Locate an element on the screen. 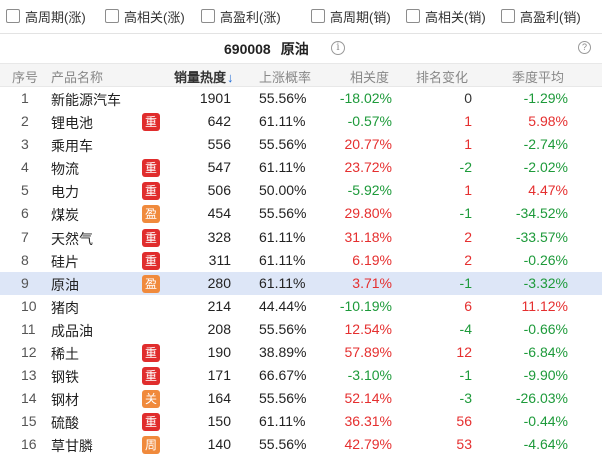 The height and width of the screenshot is (467, 602). table-row: 2 锂电池 642 61.11% -0.57% 1 5.98% 重 is located at coordinates (301, 121).